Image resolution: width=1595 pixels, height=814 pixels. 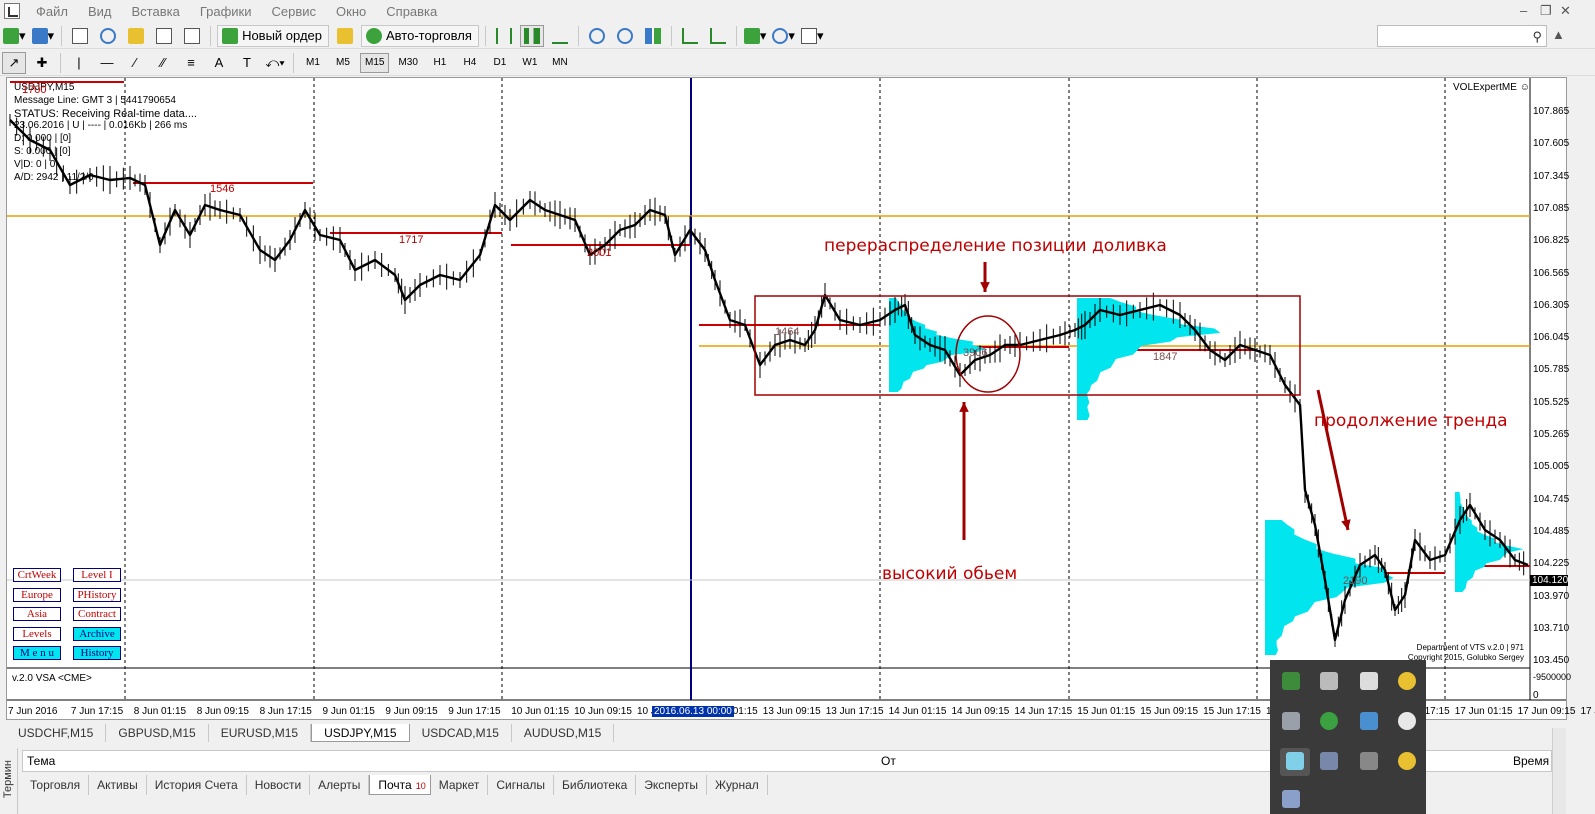 What do you see at coordinates (461, 733) in the screenshot?
I see `symbol-tab: USDCAD,M15` at bounding box center [461, 733].